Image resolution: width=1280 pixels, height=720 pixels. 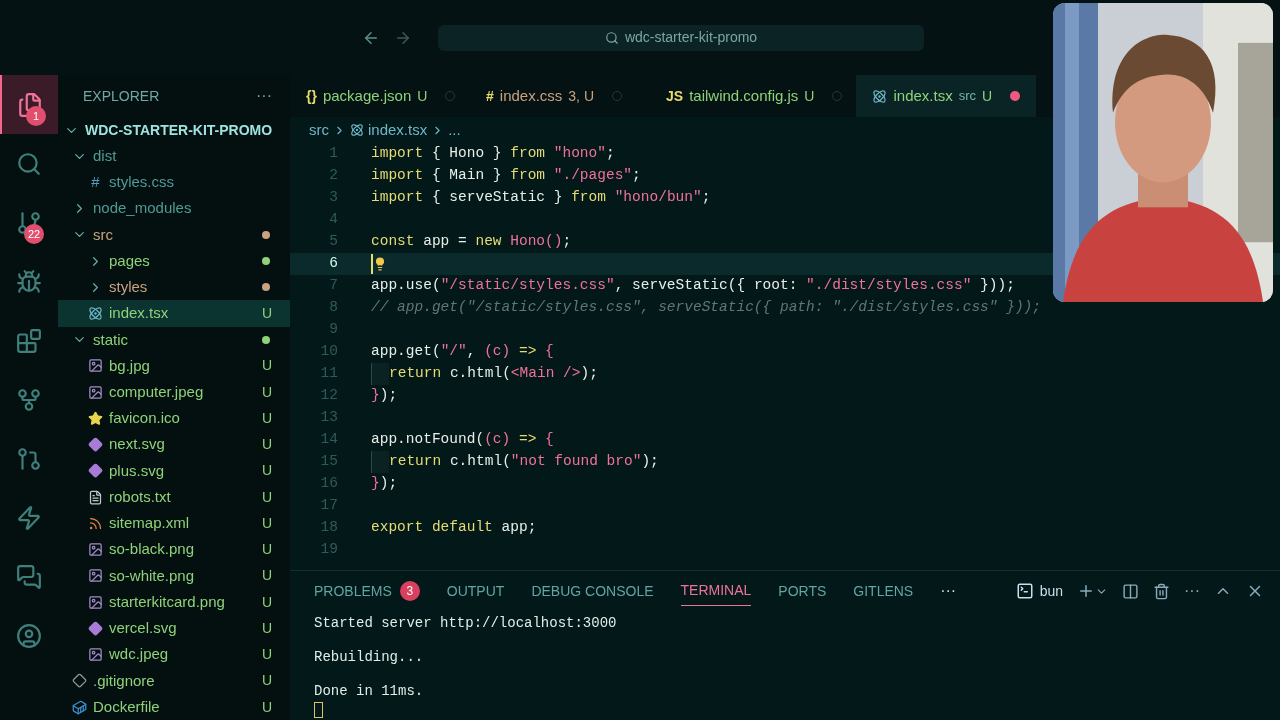 What do you see at coordinates (174, 654) in the screenshot?
I see `file-row: wdc.jpeg U` at bounding box center [174, 654].